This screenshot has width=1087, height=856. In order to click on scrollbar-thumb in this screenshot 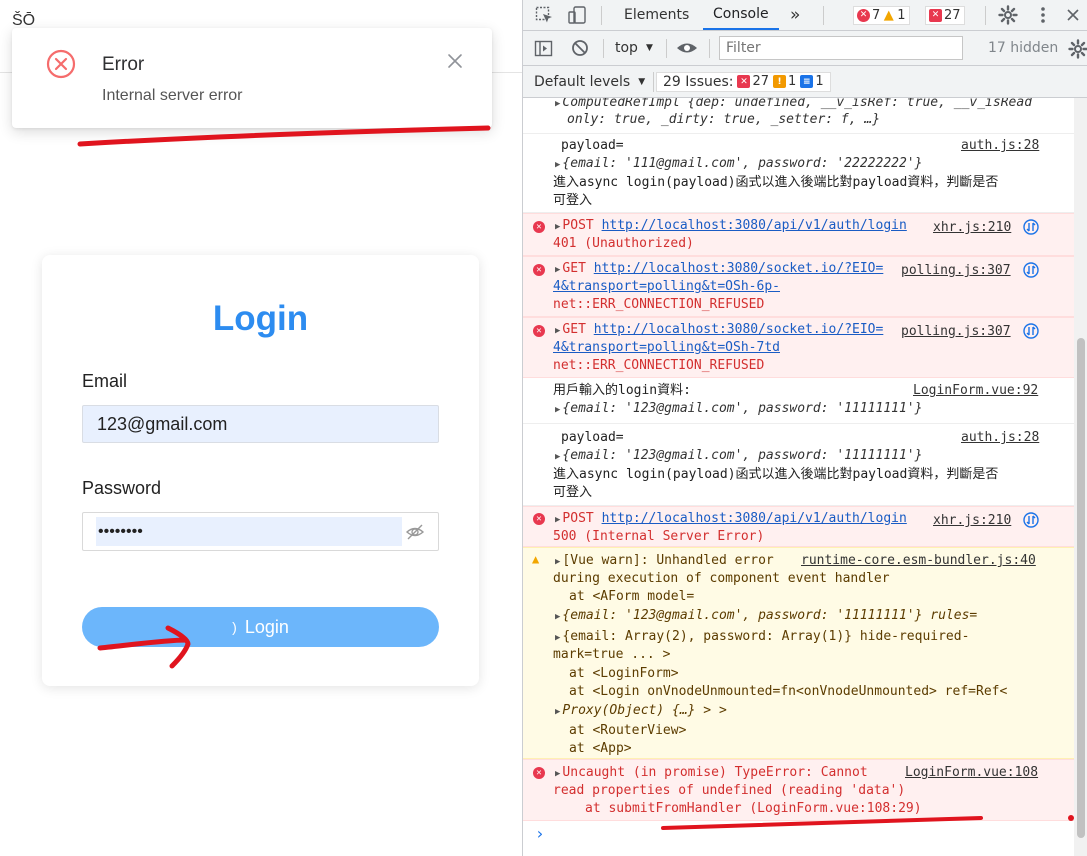, I will do `click(1081, 588)`.